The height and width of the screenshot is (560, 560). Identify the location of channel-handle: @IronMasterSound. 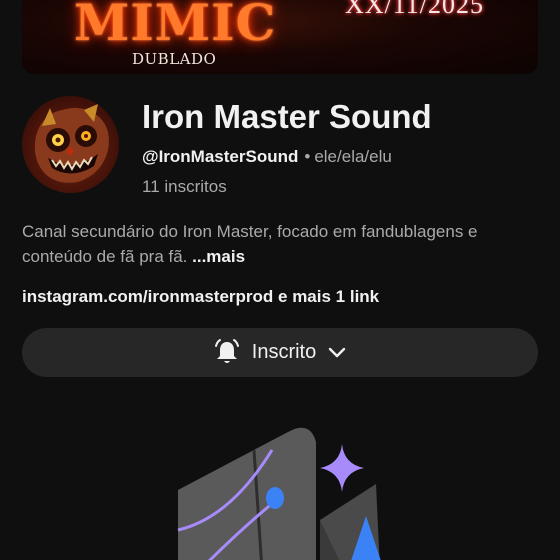
(220, 156).